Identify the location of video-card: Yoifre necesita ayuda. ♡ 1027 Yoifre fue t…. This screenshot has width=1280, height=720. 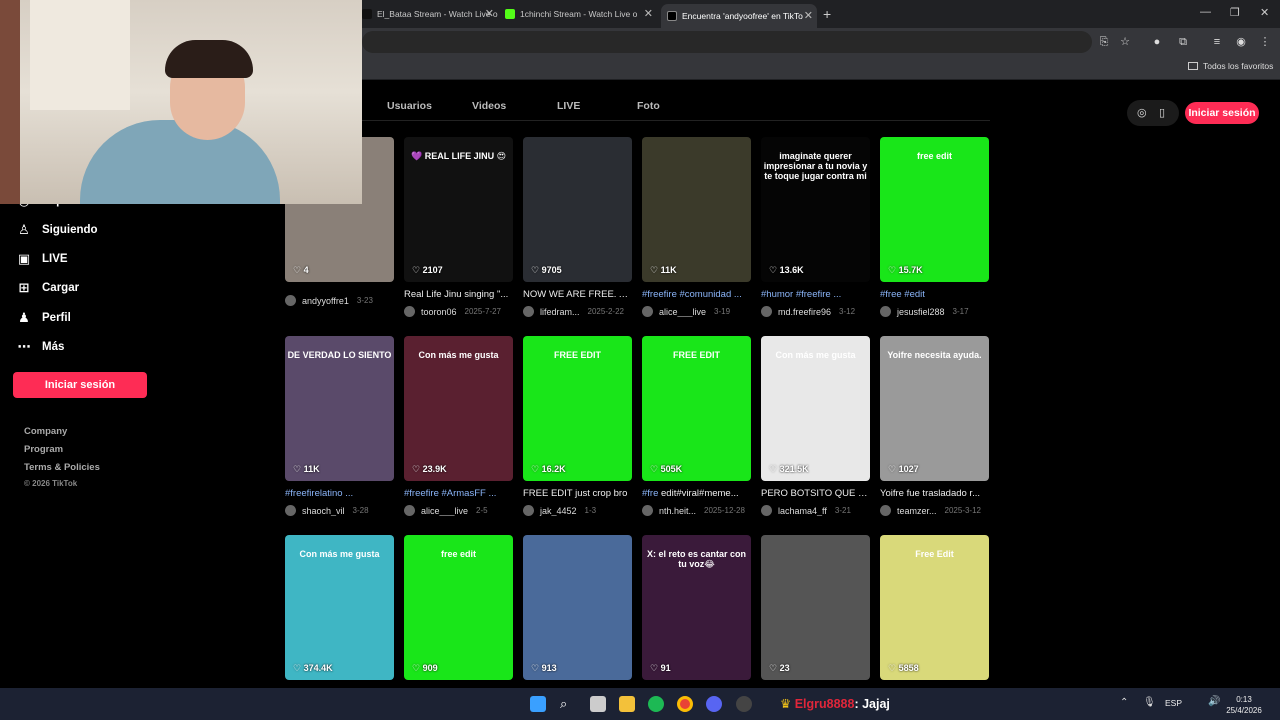
(934, 426).